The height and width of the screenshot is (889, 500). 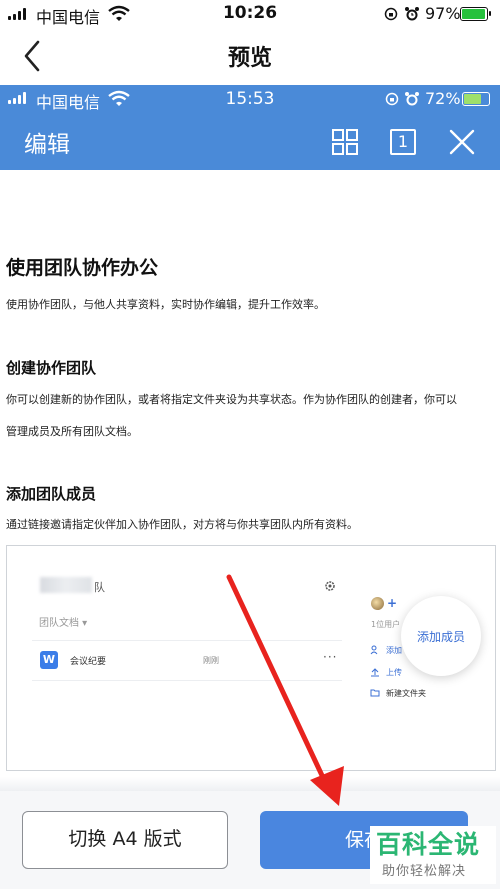 What do you see at coordinates (412, 99) in the screenshot?
I see `inner-alarm-icon` at bounding box center [412, 99].